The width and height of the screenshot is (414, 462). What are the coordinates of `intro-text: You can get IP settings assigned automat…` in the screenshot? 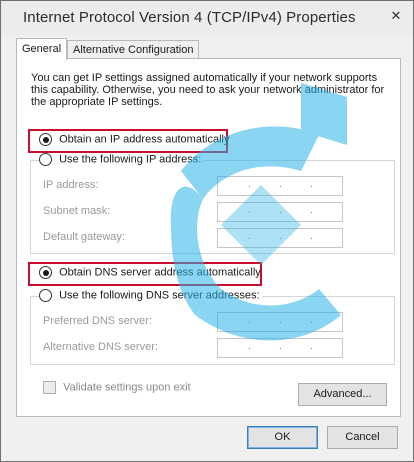 It's located at (208, 90).